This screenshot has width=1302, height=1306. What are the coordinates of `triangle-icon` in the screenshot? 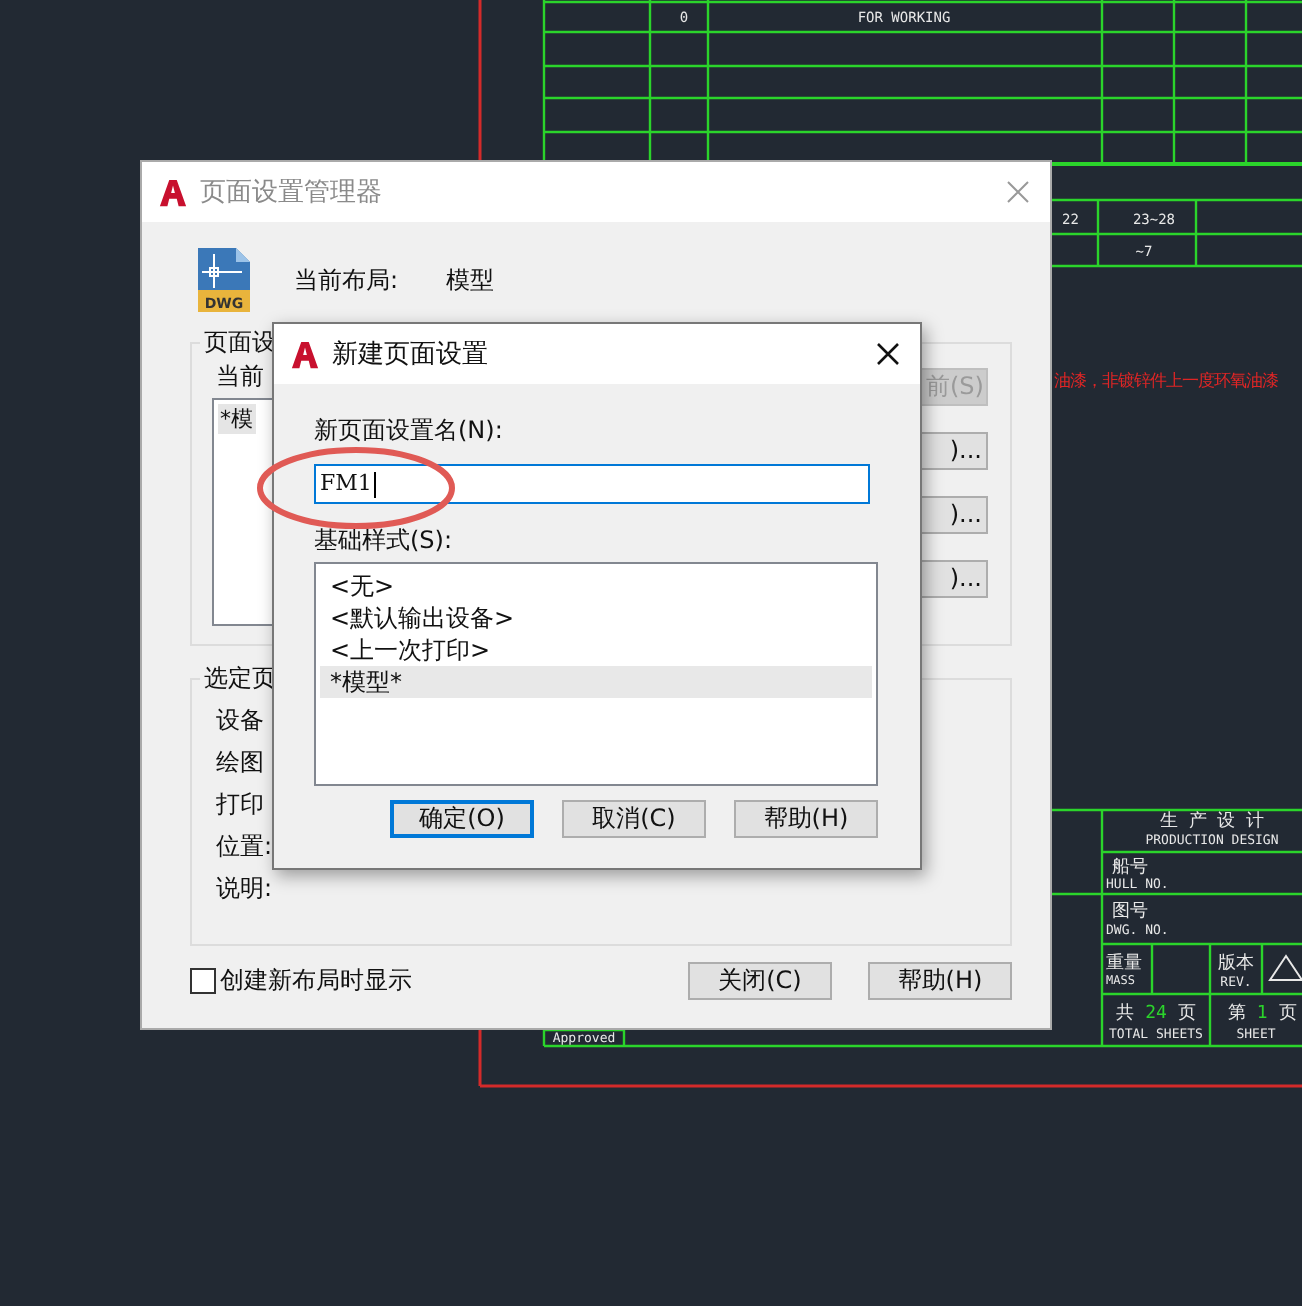 It's located at (1285, 967).